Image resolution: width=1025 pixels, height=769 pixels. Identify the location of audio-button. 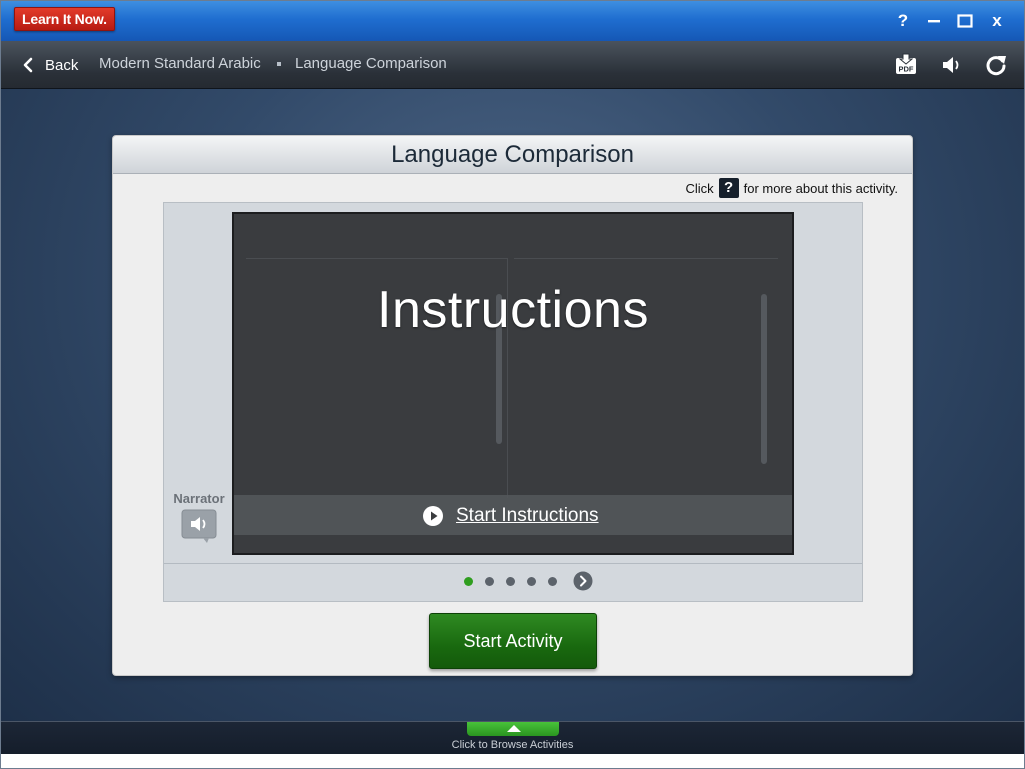
(952, 65).